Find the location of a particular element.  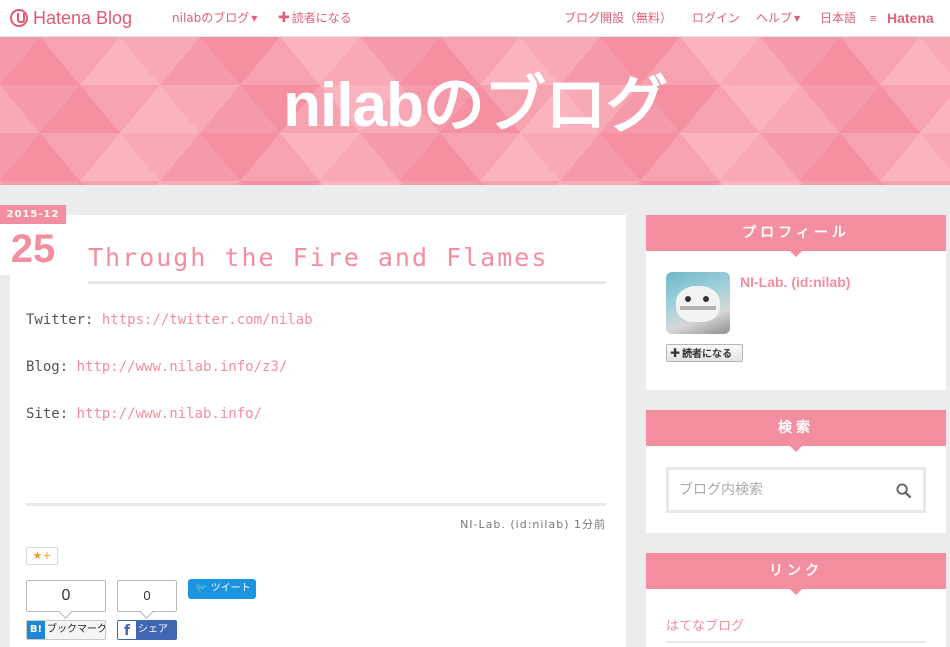

sidebar-profile: プロフィール NI-Lab. (id:nilab) ✚ 読者になる is located at coordinates (796, 302).